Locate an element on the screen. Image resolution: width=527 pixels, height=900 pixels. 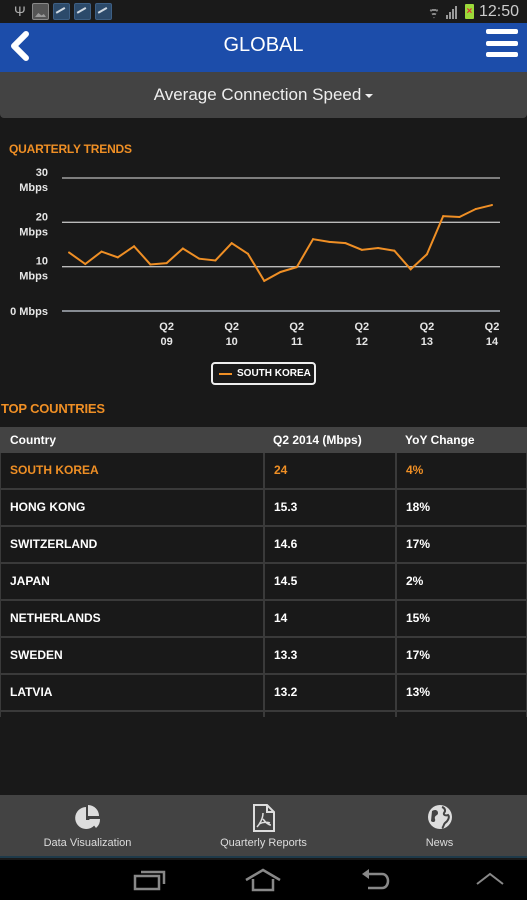
nav-quarterly-reports: Quarterly Reports is located at coordinates (263, 826).